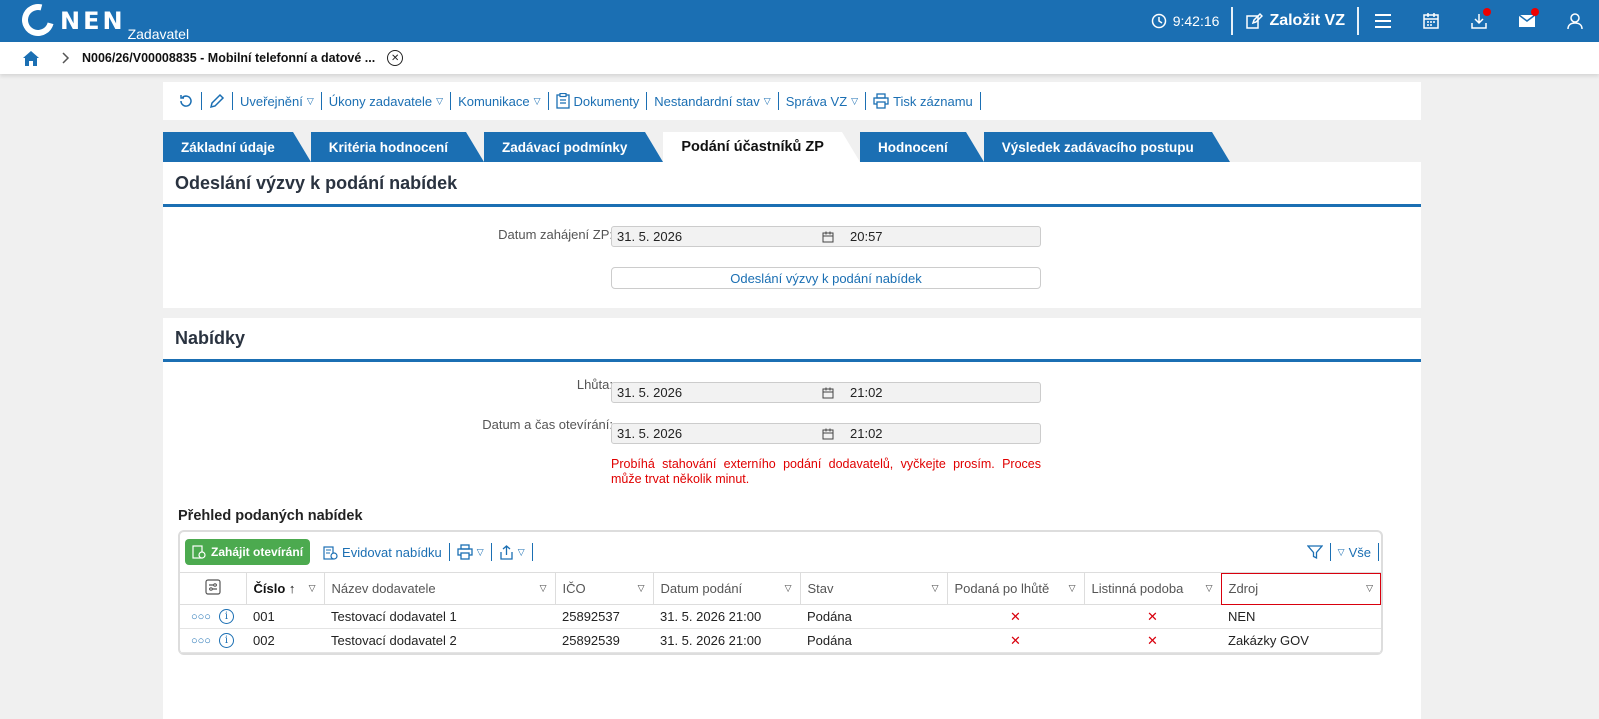 This screenshot has height=719, width=1599. Describe the element at coordinates (380, 101) in the screenshot. I see `menu-label: Úkony zadavatele` at that location.